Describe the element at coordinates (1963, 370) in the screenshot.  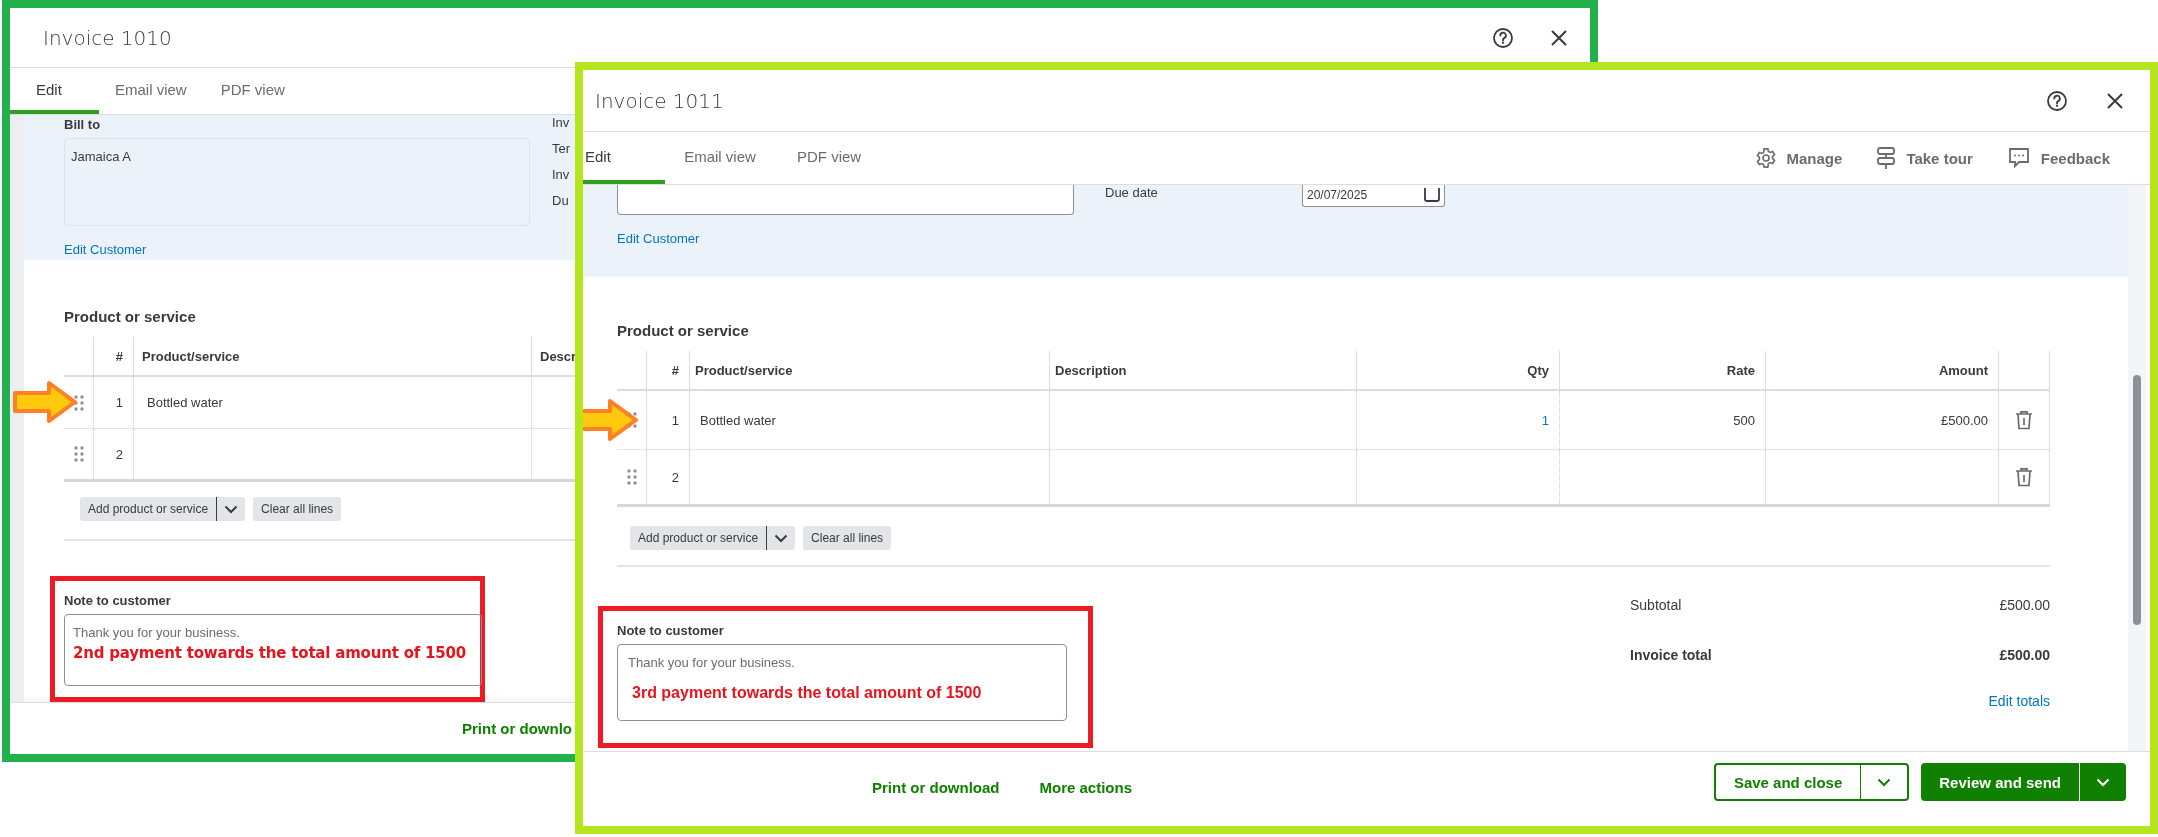
I see `column-header: Amount` at that location.